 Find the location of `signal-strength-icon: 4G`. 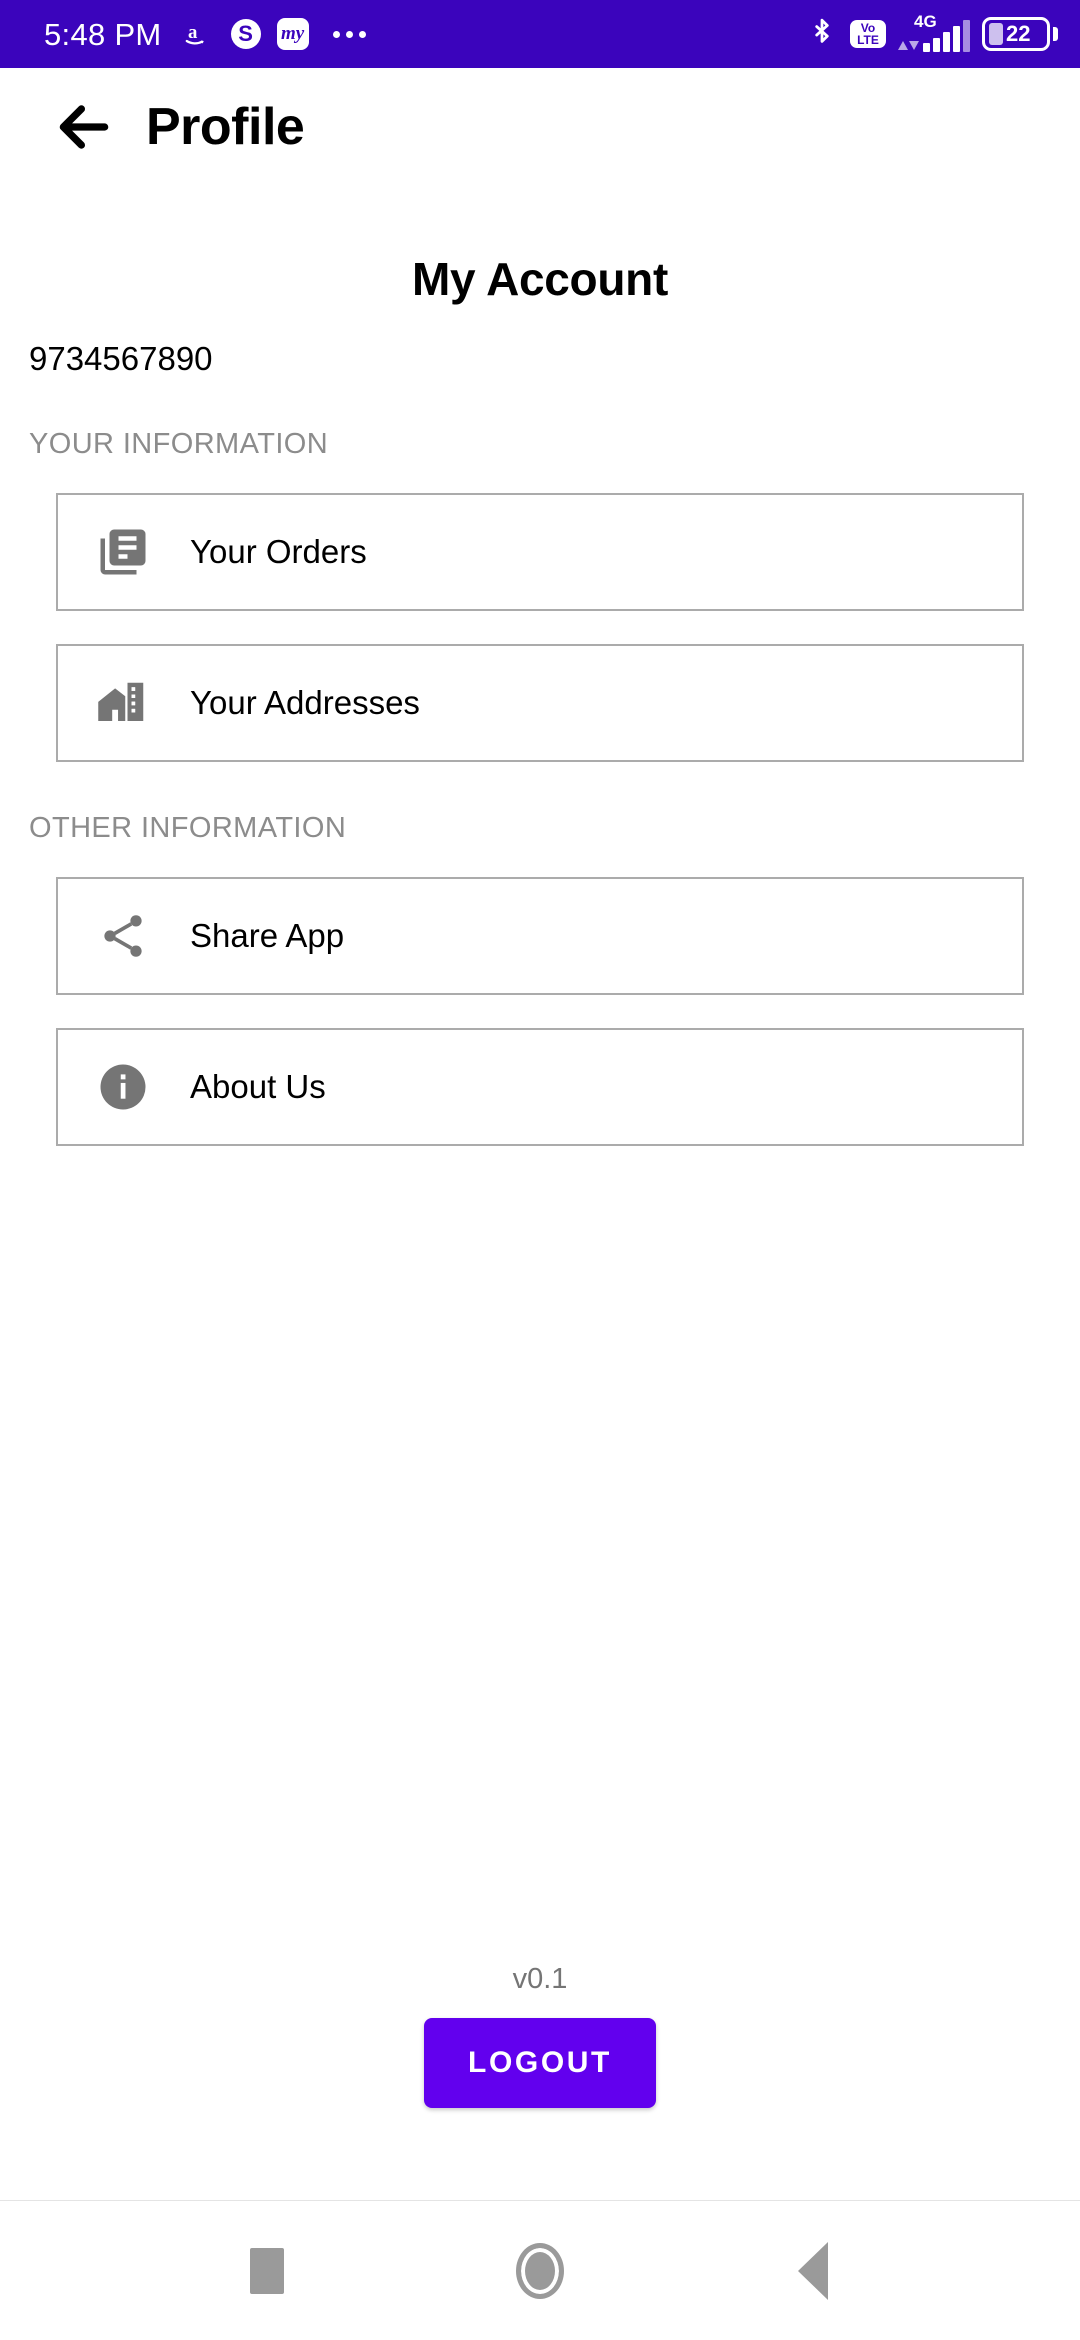

signal-strength-icon: 4G is located at coordinates (934, 32).